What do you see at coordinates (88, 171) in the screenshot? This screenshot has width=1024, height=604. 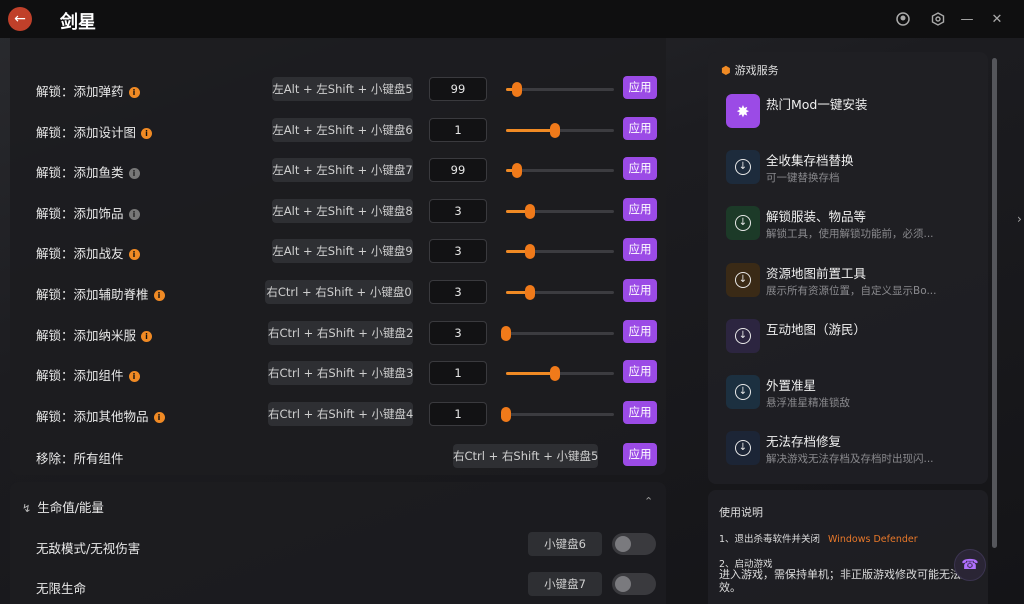 I see `cheat-label: 解锁：添加鱼类 i` at bounding box center [88, 171].